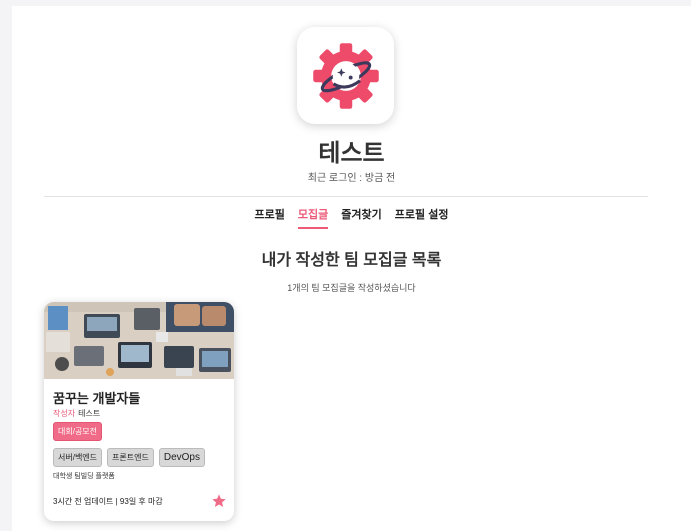 The width and height of the screenshot is (691, 531). I want to click on tag-list: 서버/백엔드 프론트엔드 DevOps, so click(129, 457).